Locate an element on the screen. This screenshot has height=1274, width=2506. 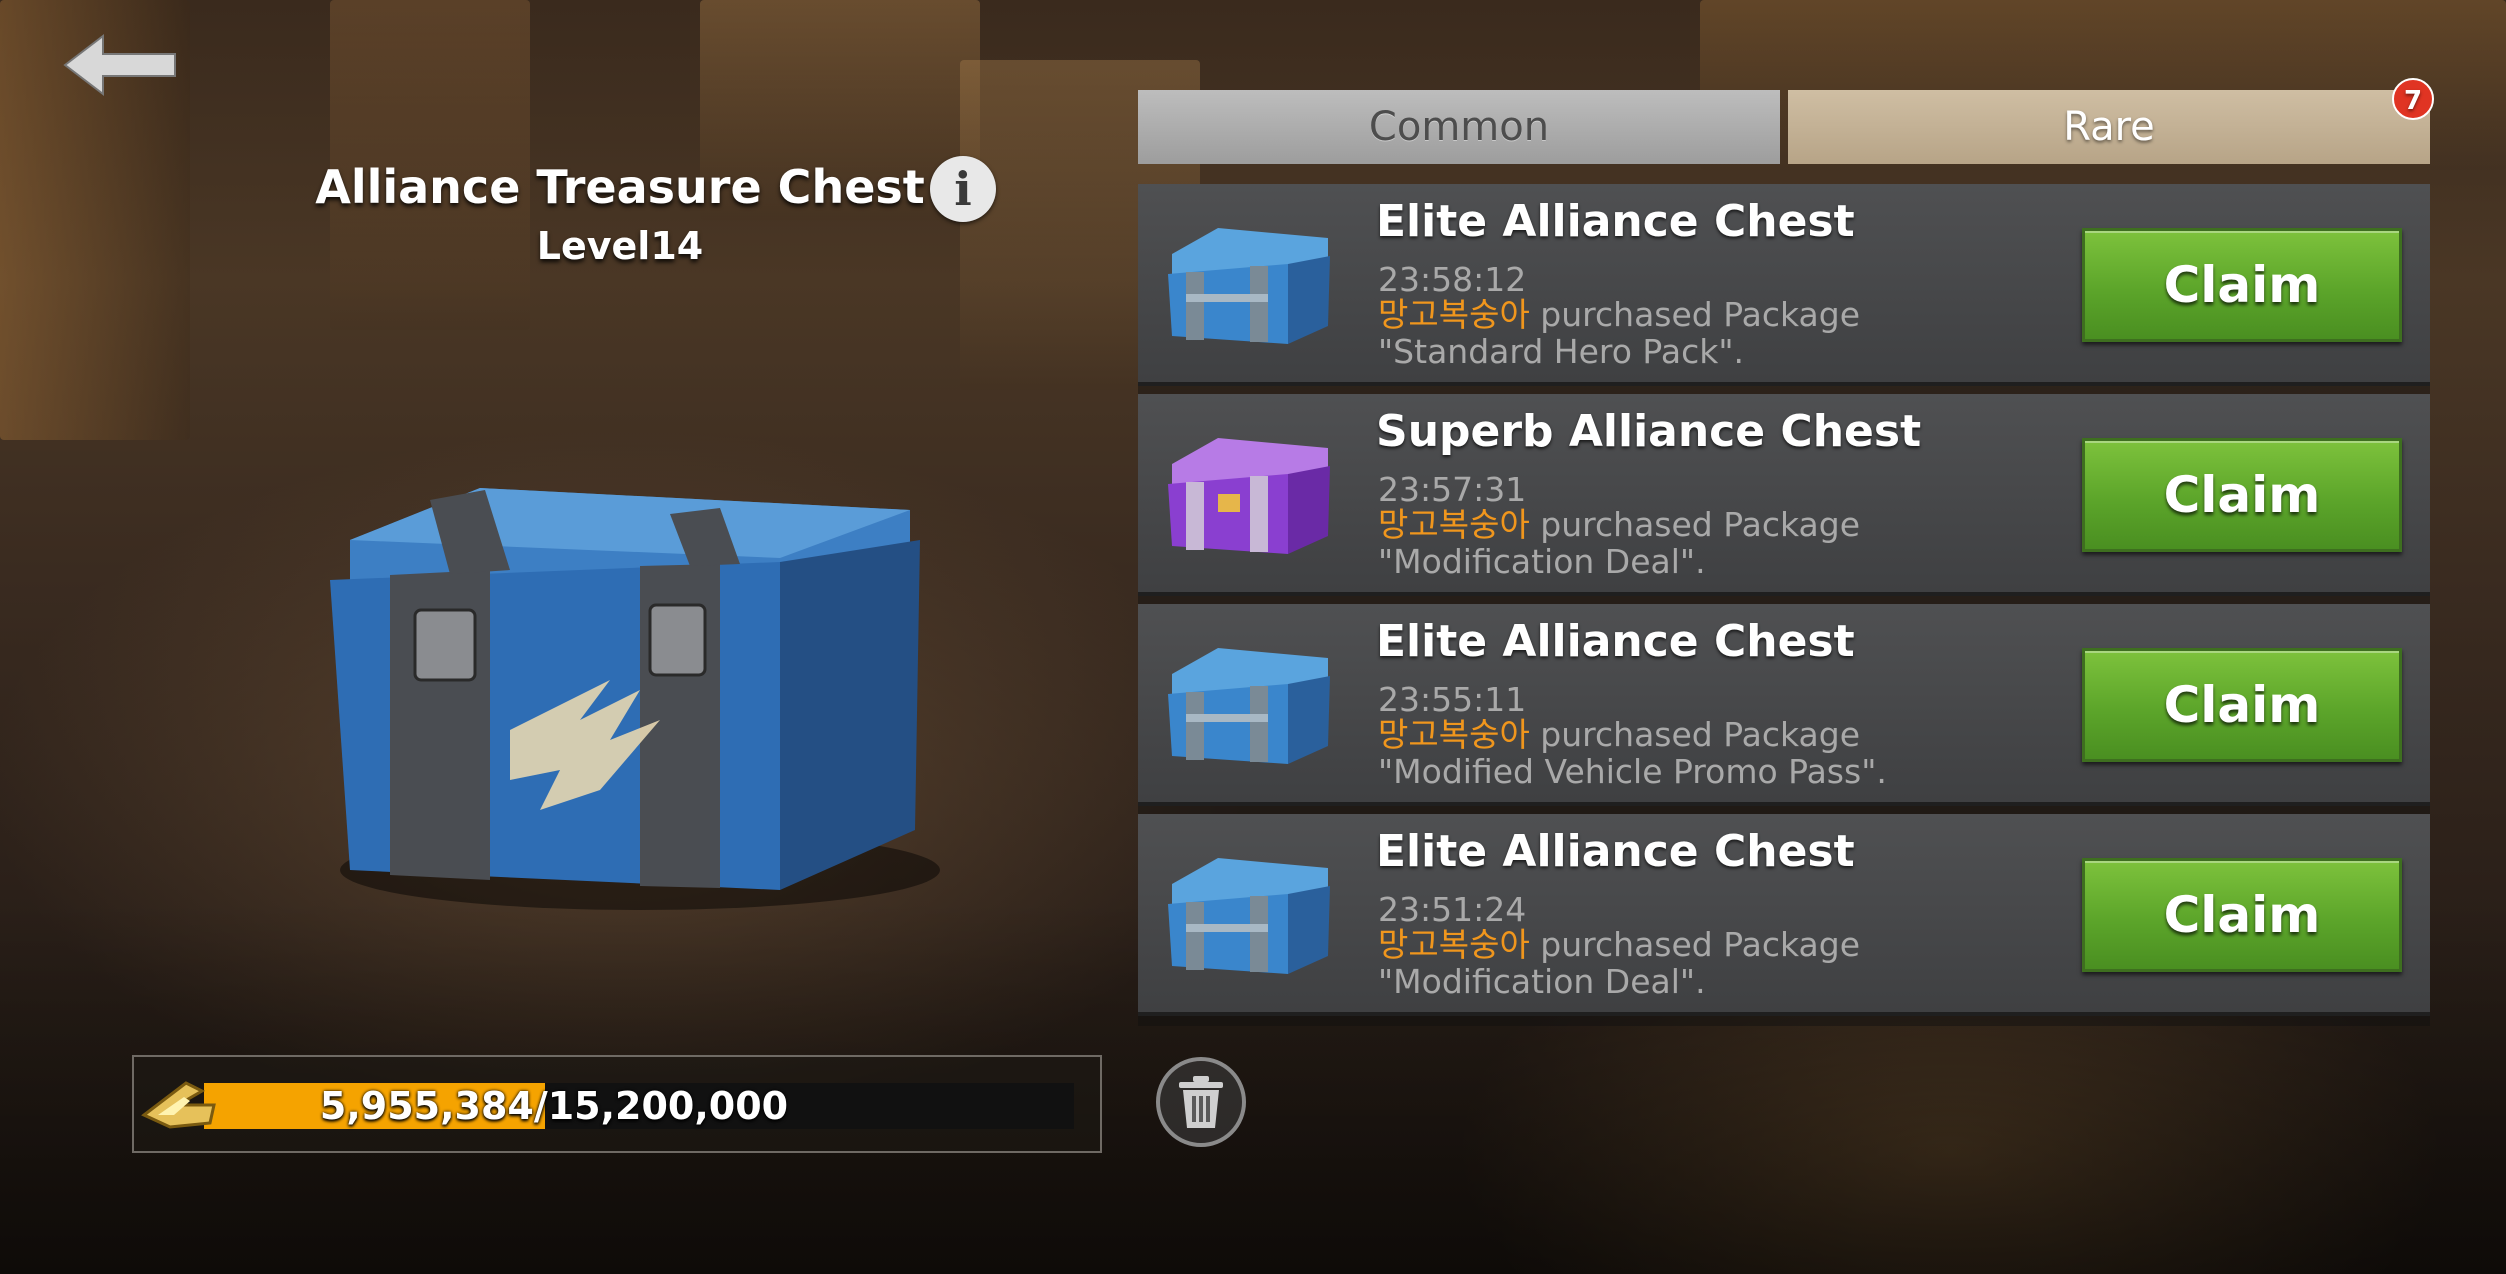
progress-text: 5,955,384/15,200,000 is located at coordinates (554, 1106).